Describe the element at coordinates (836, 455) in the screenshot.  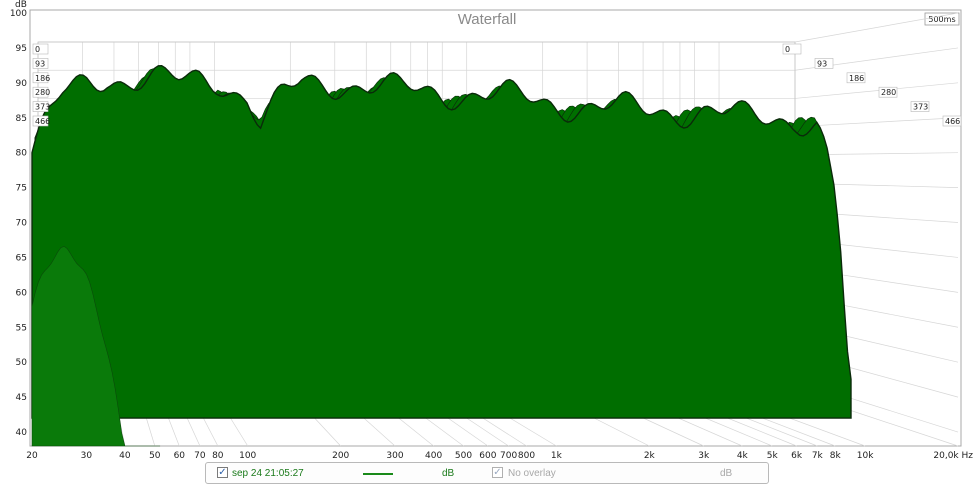
I see `x-tick-label: 8k` at that location.